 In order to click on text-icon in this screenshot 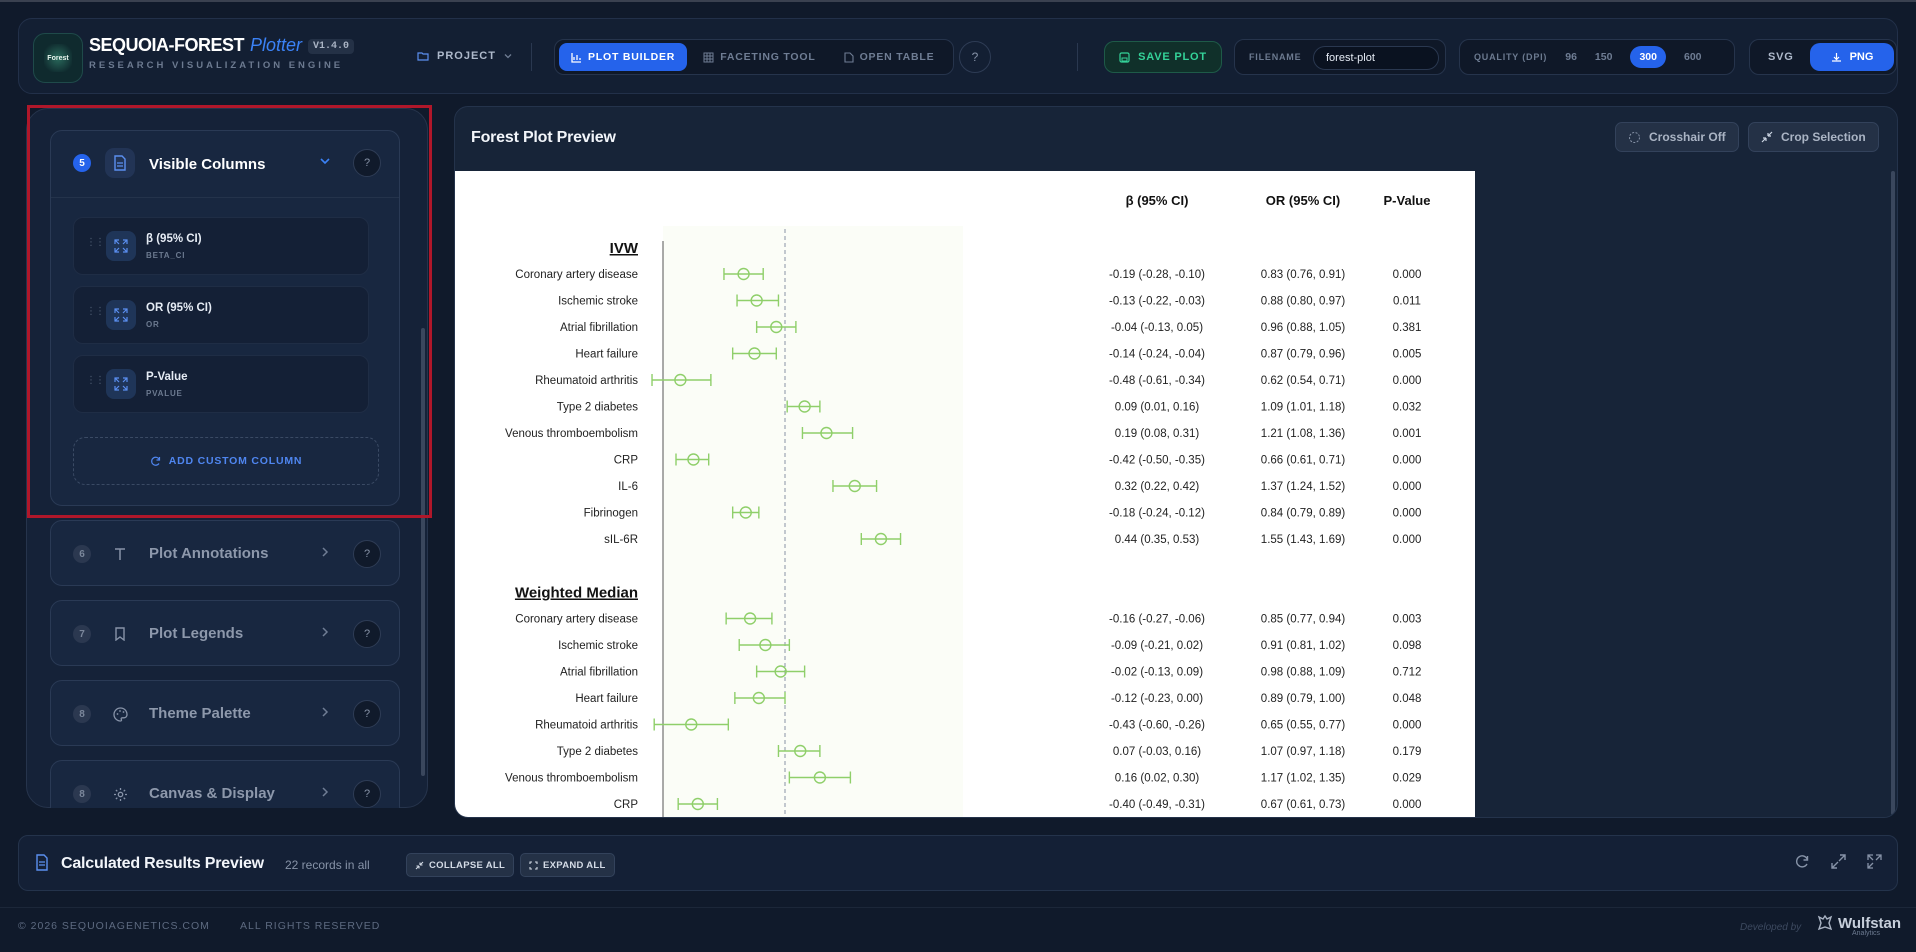, I will do `click(120, 554)`.